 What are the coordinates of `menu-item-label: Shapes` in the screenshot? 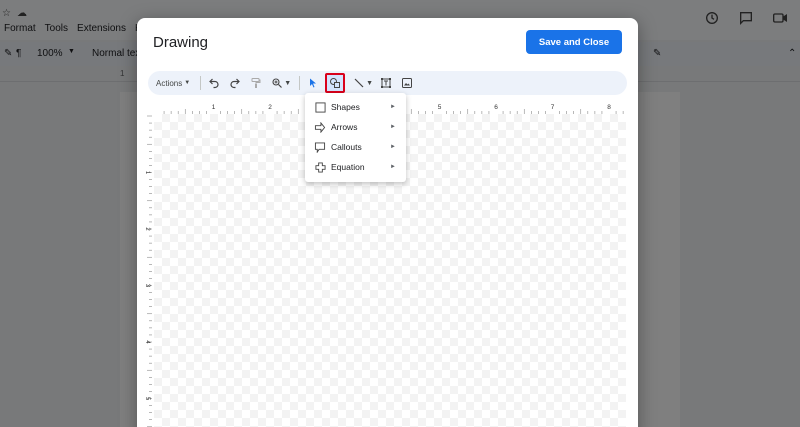 It's located at (345, 107).